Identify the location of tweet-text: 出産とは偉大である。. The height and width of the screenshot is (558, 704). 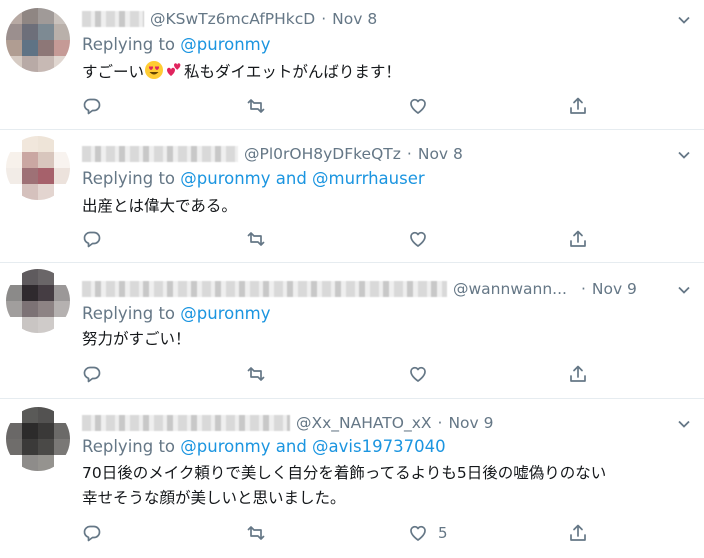
(159, 206).